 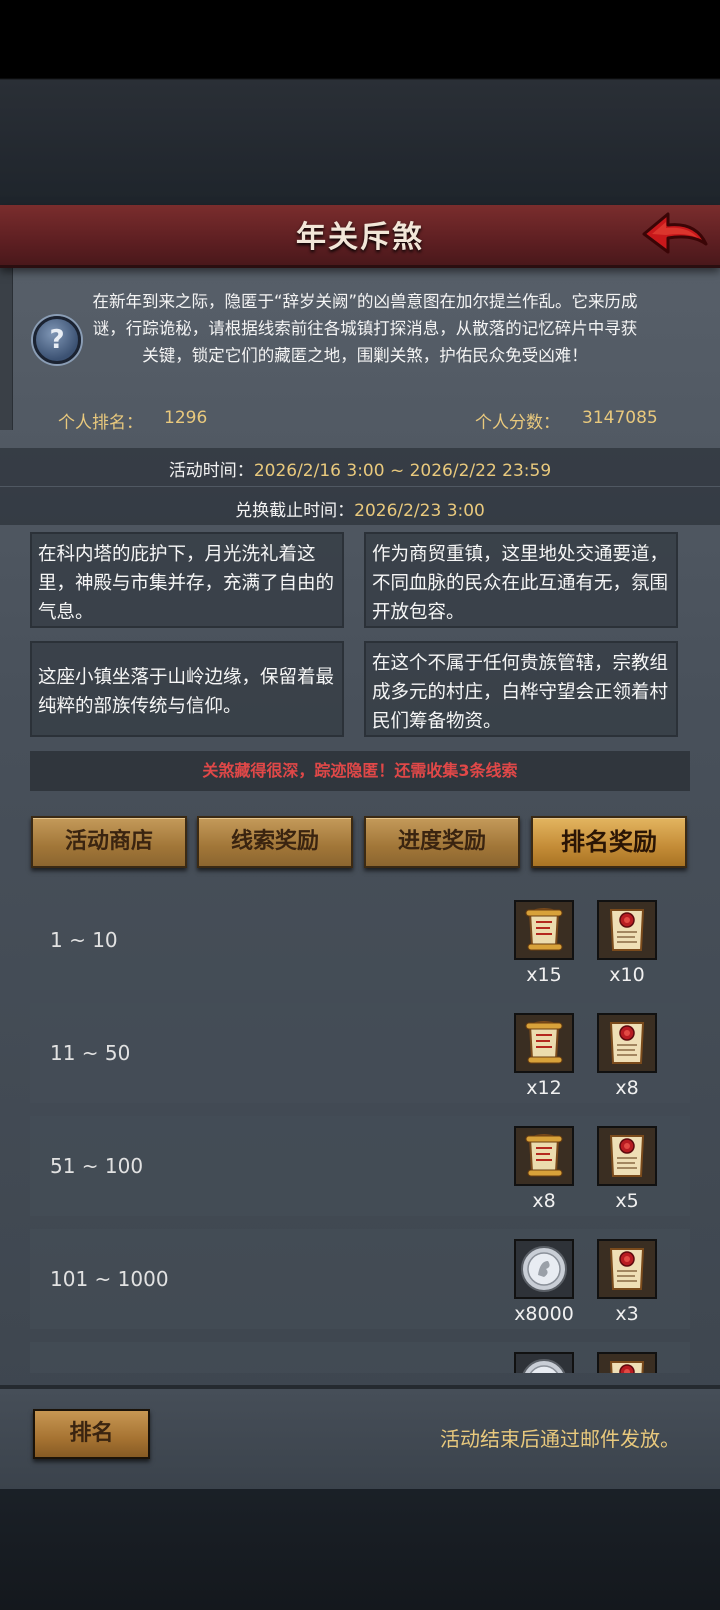 I want to click on exchange-deadline: 兑换截止时间：2026/2/23 3:00, so click(x=360, y=508).